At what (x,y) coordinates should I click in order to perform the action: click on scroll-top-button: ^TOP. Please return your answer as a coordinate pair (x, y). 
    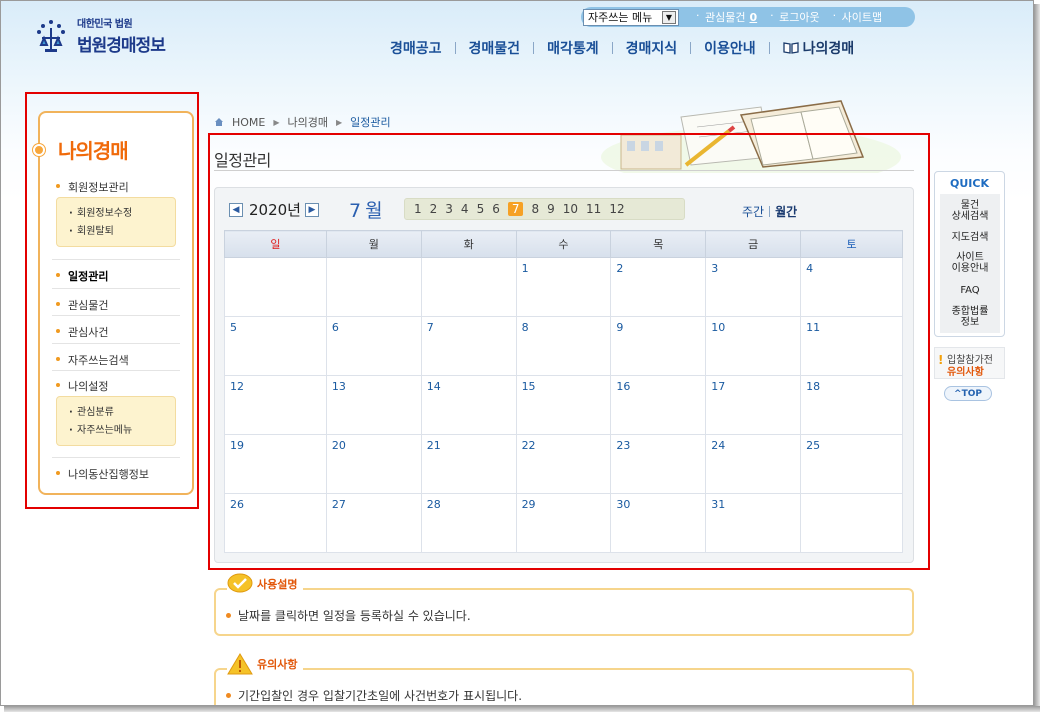
    Looking at the image, I should click on (968, 393).